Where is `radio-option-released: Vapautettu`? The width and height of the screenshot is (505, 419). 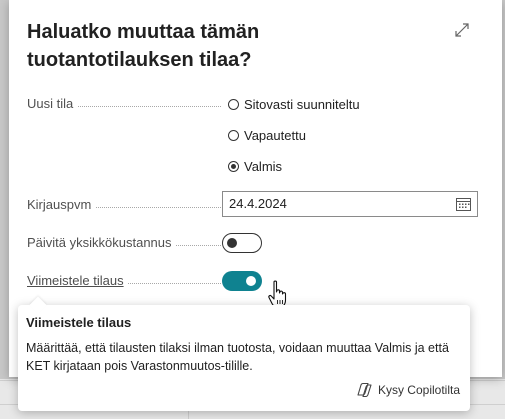
radio-option-released: Vapautettu is located at coordinates (267, 135).